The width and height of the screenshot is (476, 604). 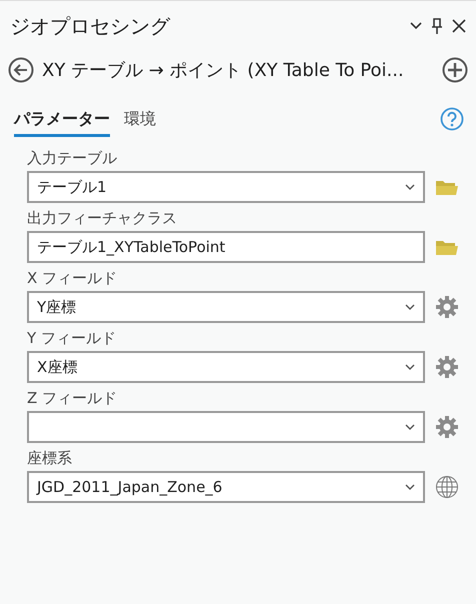 I want to click on tab: パラメーター, so click(x=62, y=123).